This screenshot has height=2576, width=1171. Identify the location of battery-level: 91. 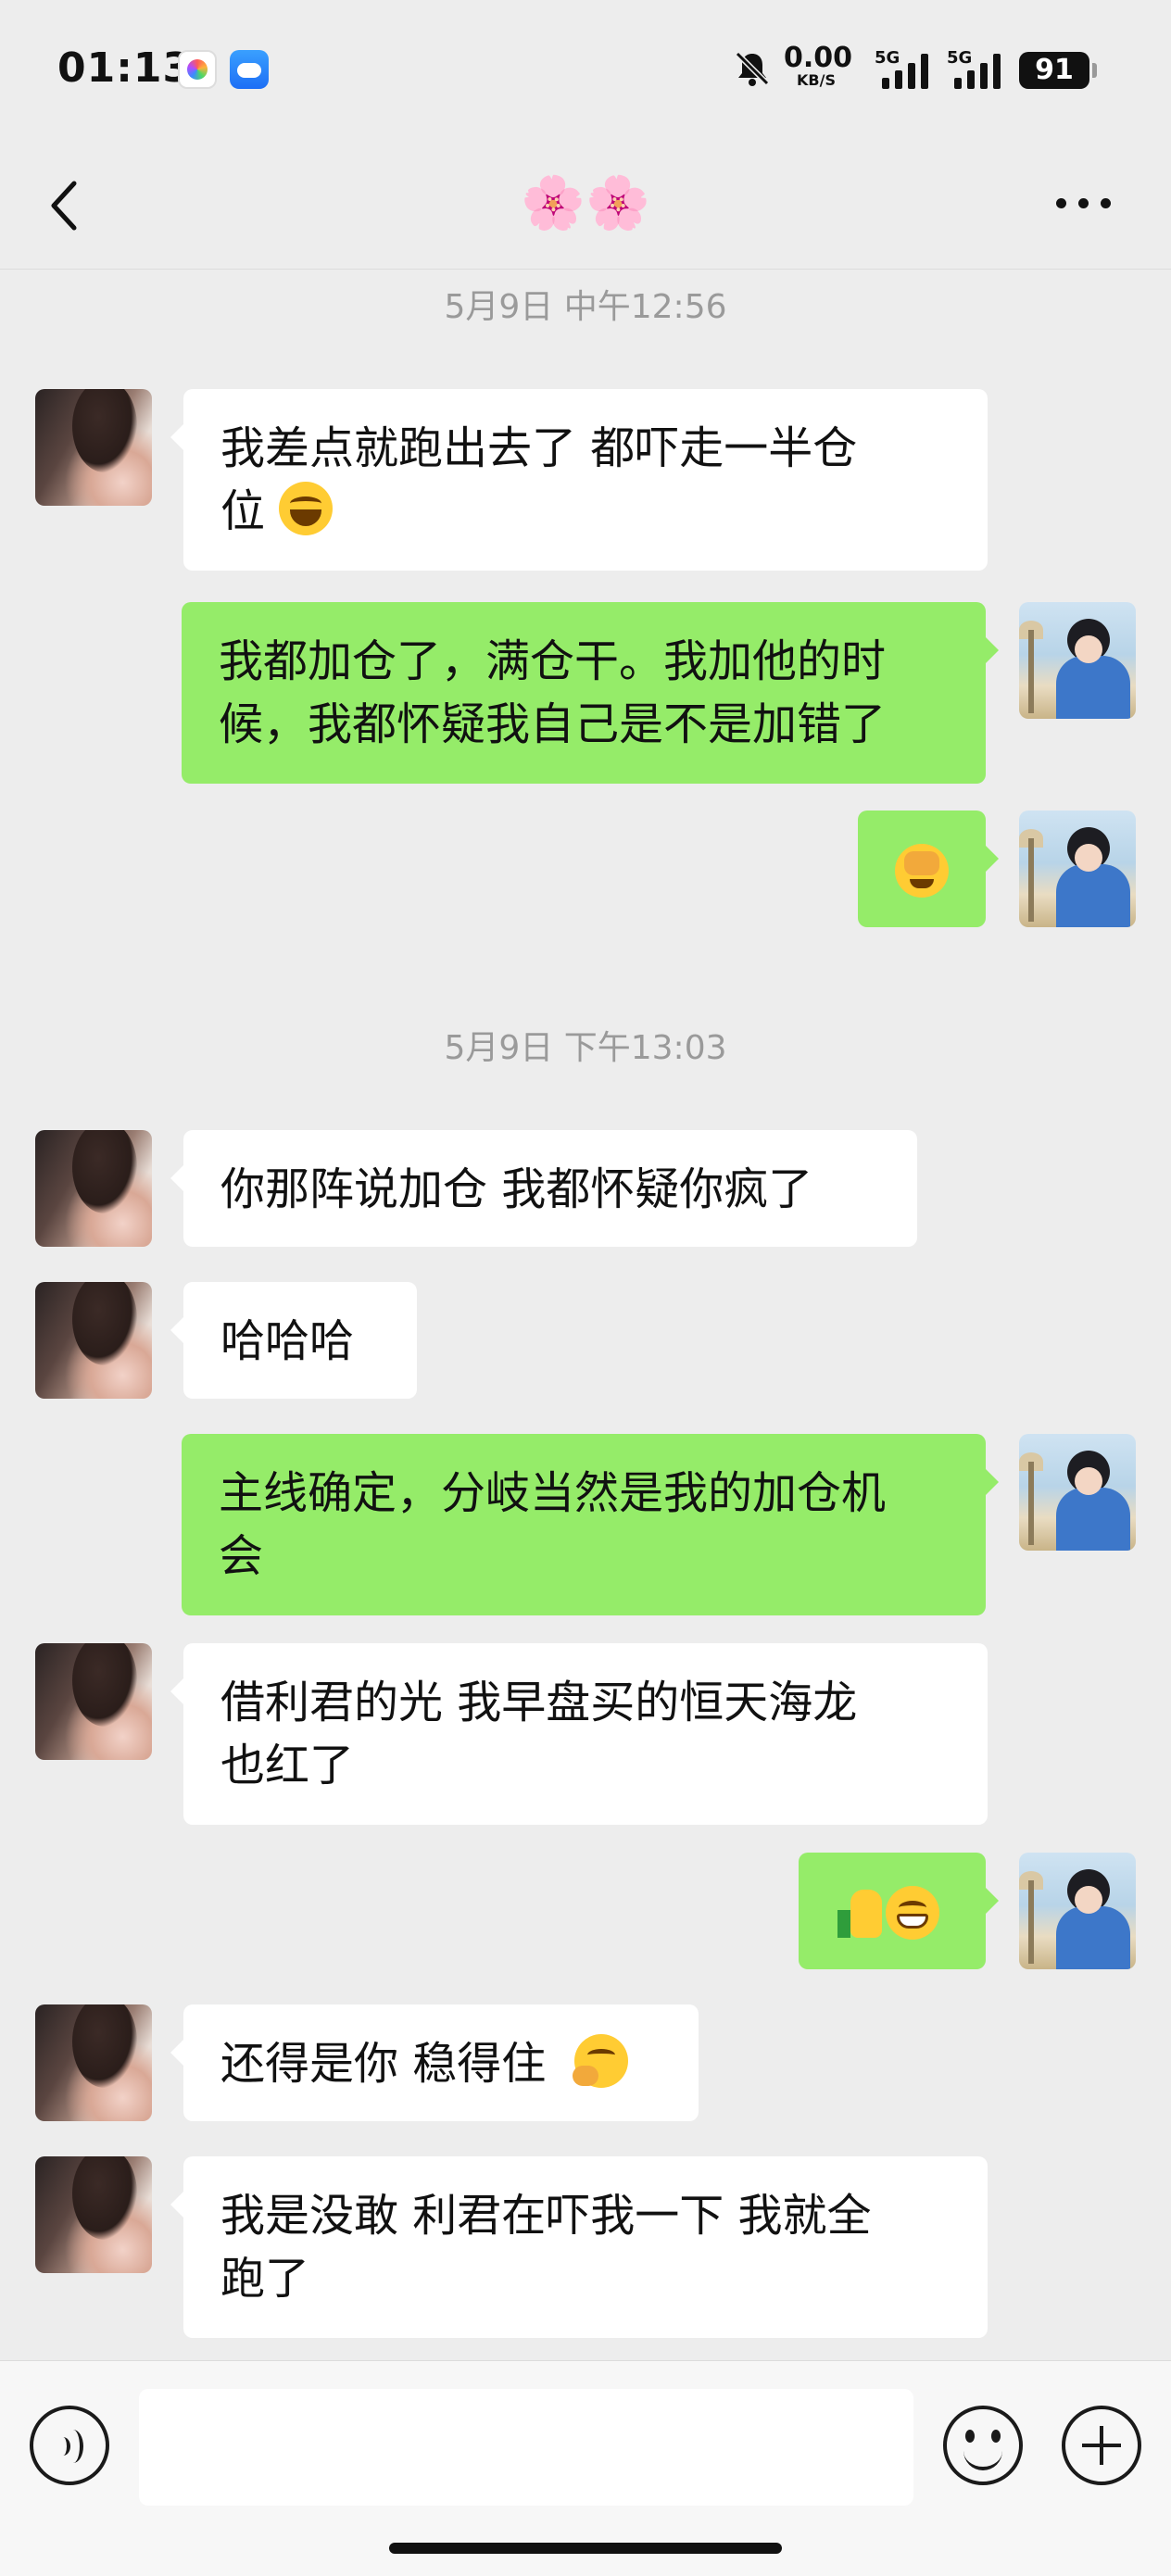
(1058, 70).